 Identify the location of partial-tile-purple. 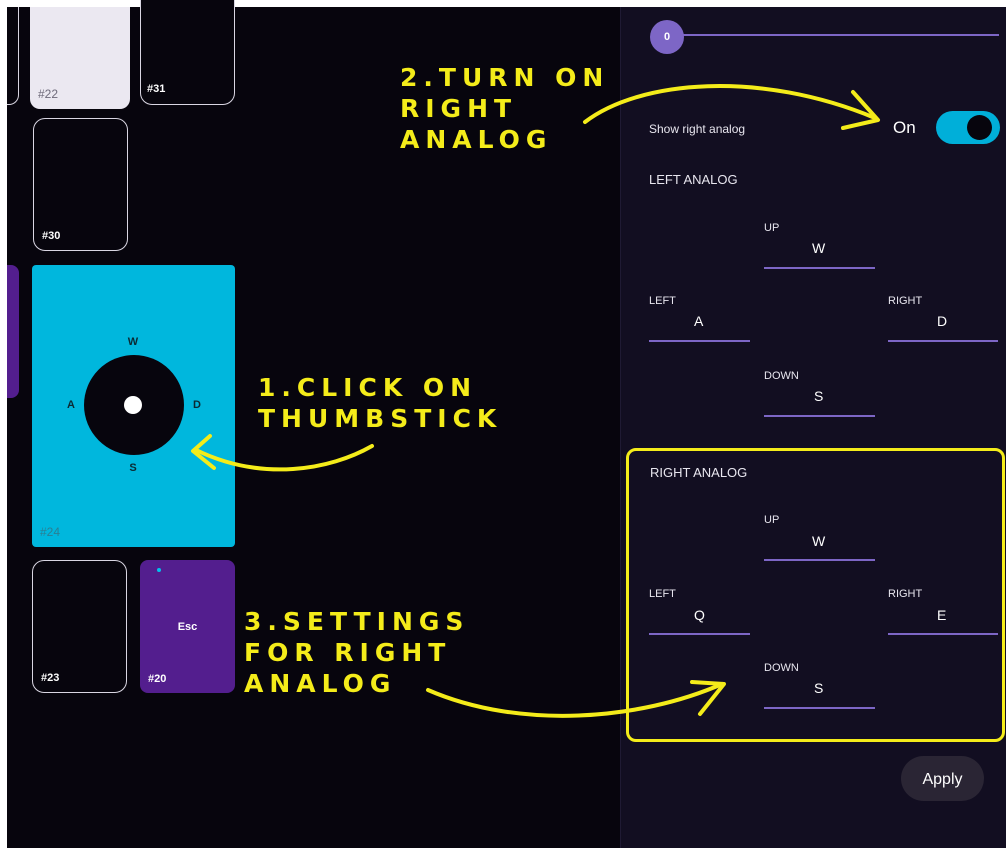
(13, 331).